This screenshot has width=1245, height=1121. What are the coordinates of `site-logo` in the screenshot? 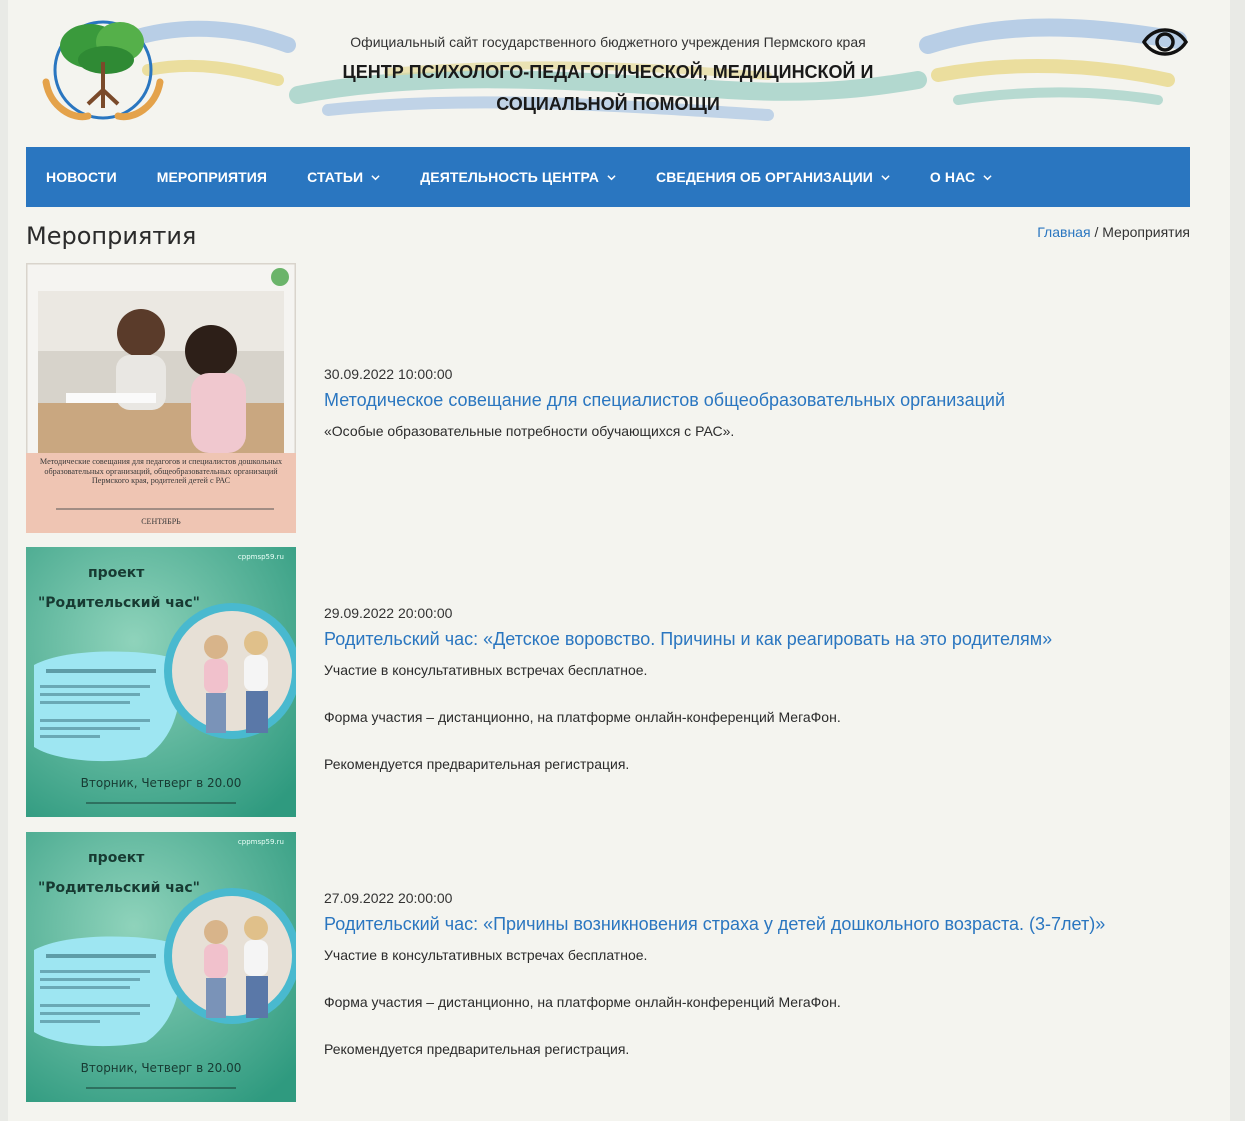 It's located at (103, 71).